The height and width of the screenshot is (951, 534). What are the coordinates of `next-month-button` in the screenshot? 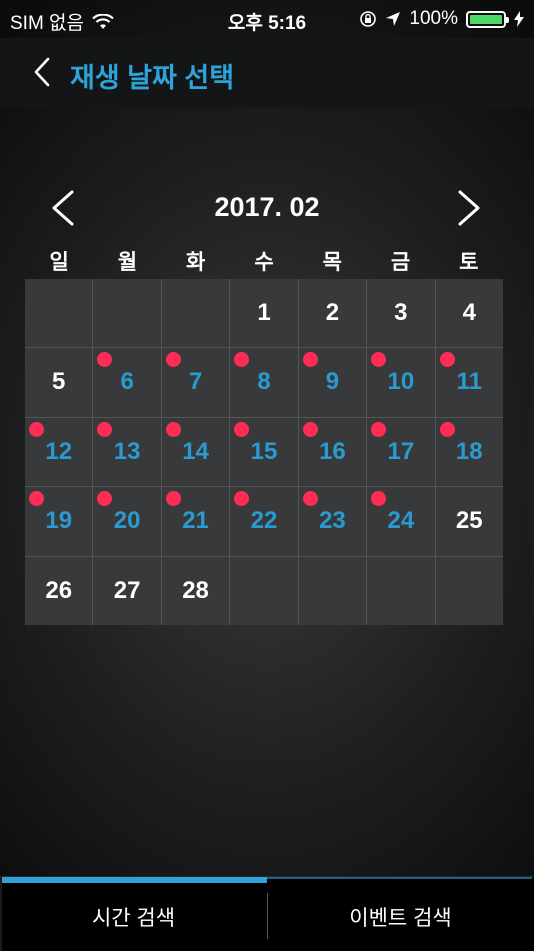 It's located at (470, 208).